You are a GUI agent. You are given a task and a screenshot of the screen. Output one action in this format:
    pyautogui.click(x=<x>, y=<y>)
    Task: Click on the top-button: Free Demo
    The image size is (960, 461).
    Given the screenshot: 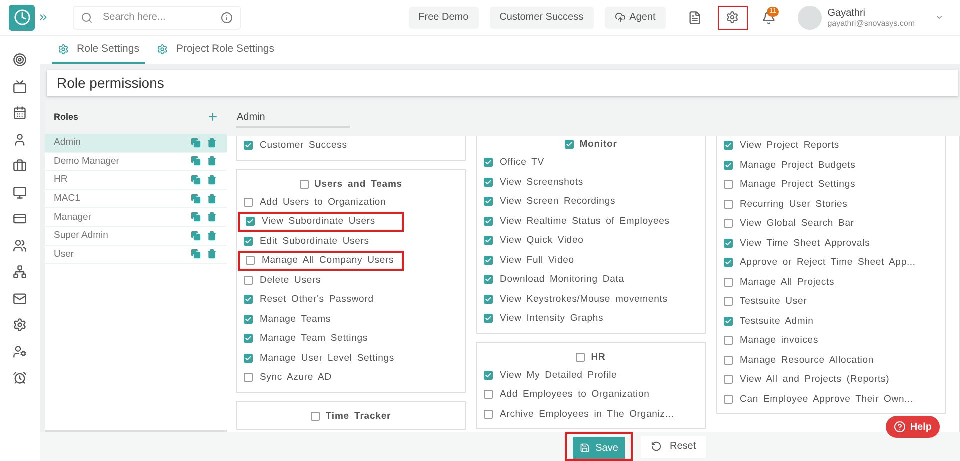 What is the action you would take?
    pyautogui.click(x=443, y=17)
    